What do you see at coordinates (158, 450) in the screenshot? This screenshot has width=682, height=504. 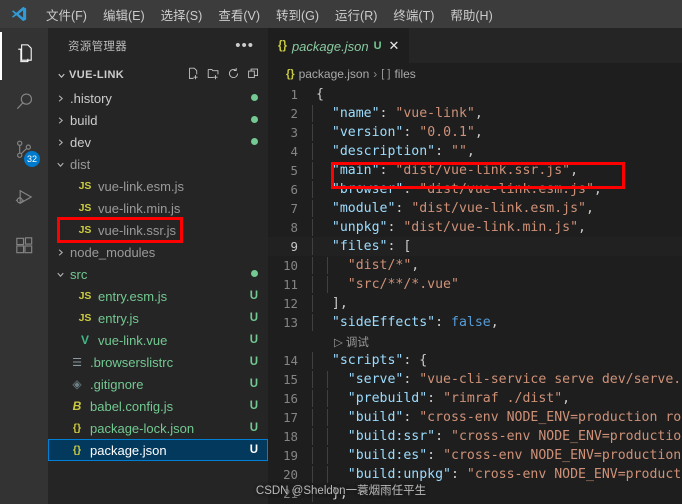 I see `tree-item-package-json: {} package.json U` at bounding box center [158, 450].